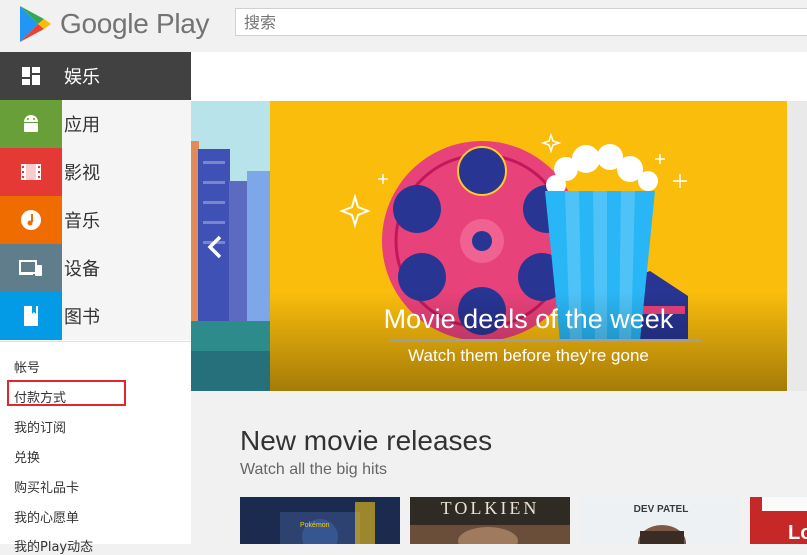 This screenshot has width=807, height=555. Describe the element at coordinates (35, 24) in the screenshot. I see `play-store-icon` at that location.